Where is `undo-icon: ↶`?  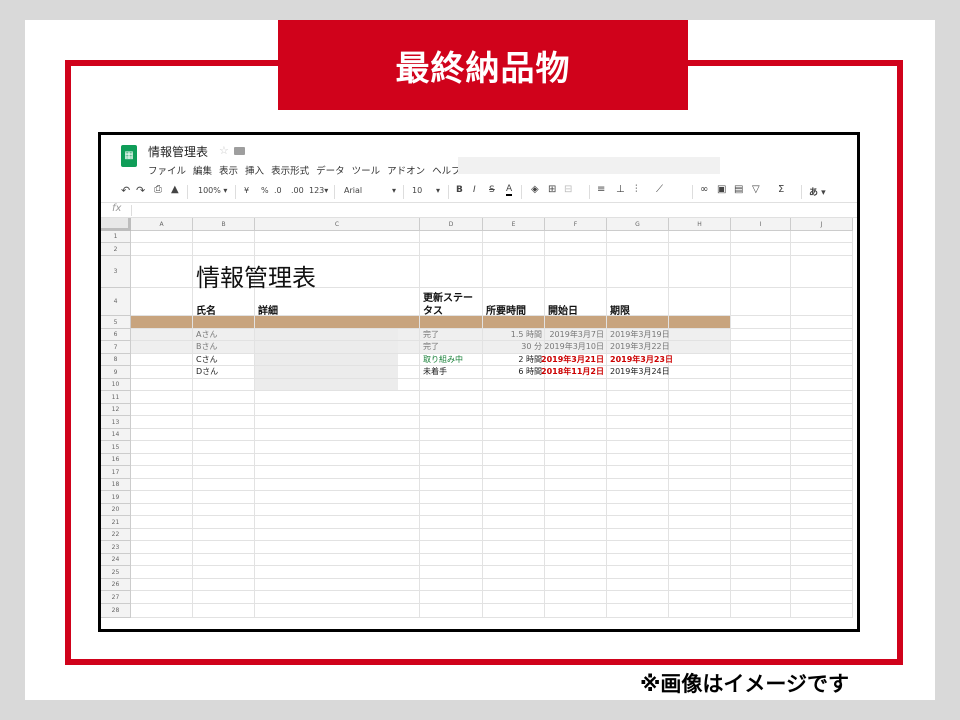 undo-icon: ↶ is located at coordinates (125, 190).